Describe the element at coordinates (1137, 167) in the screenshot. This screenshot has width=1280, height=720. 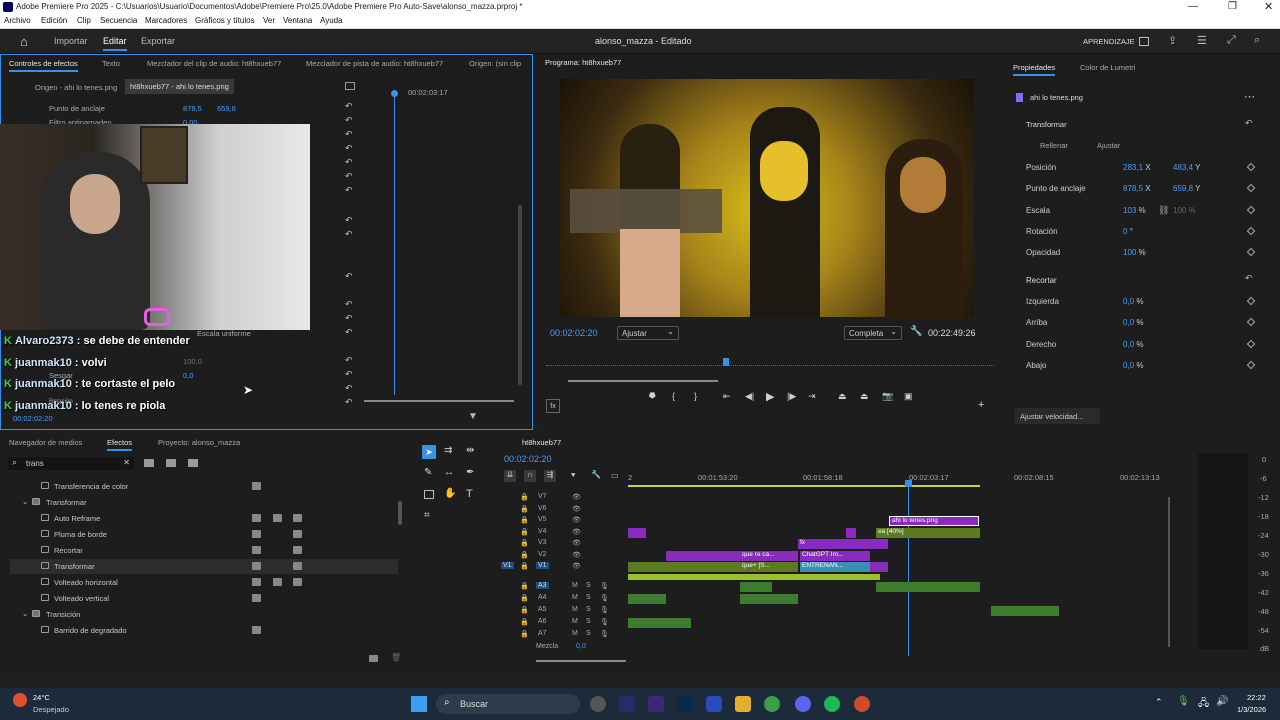
I see `position-x-value: 283,1 X` at that location.